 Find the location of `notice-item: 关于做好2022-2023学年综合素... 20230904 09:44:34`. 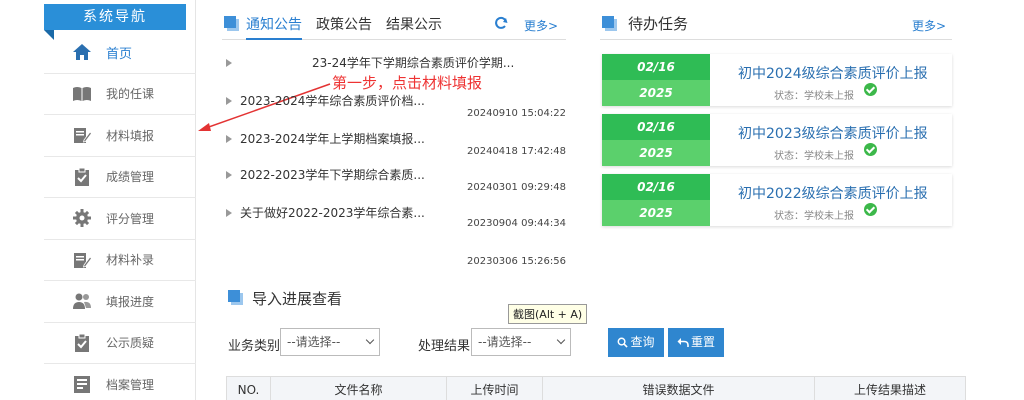

notice-item: 关于做好2022-2023学年综合素... 20230904 09:44:34 is located at coordinates (394, 223).